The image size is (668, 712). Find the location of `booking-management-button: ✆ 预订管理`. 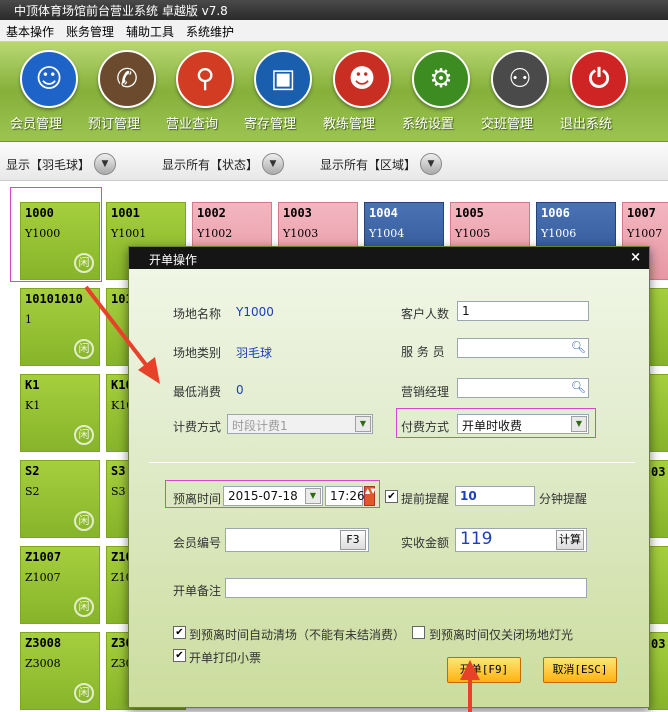

booking-management-button: ✆ 预订管理 is located at coordinates (127, 91).